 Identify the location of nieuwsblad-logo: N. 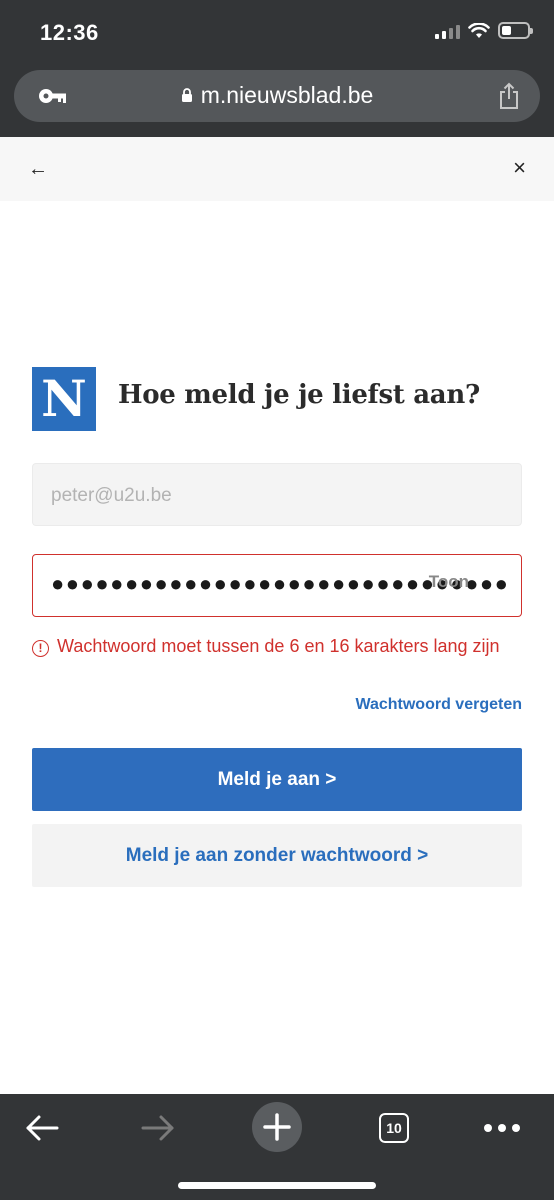
(64, 399).